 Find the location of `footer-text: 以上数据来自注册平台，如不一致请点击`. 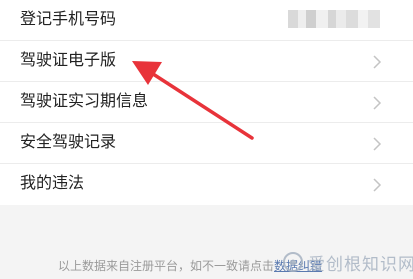

footer-text: 以上数据来自注册平台，如不一致请点击 is located at coordinates (166, 266).